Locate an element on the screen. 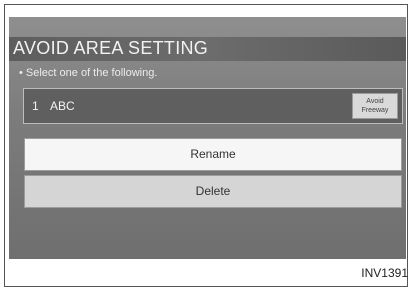 The height and width of the screenshot is (291, 414). rename-button: Rename is located at coordinates (213, 154).